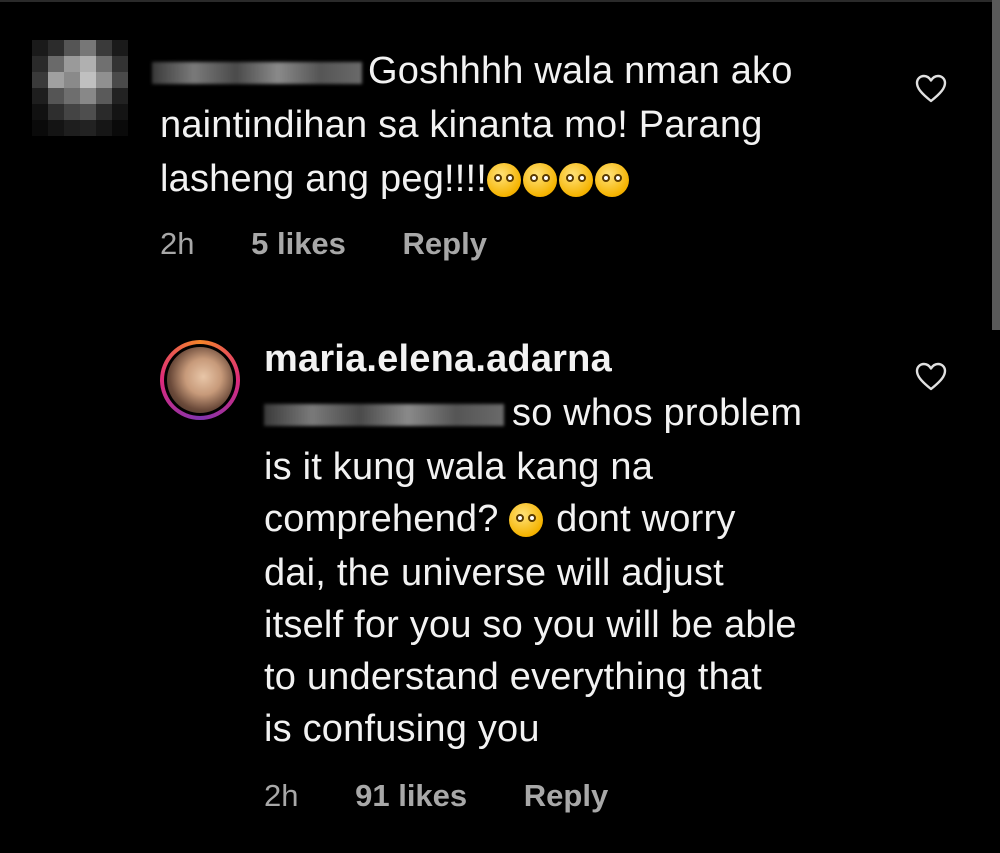  I want to click on avatar-pixelated, so click(80, 88).